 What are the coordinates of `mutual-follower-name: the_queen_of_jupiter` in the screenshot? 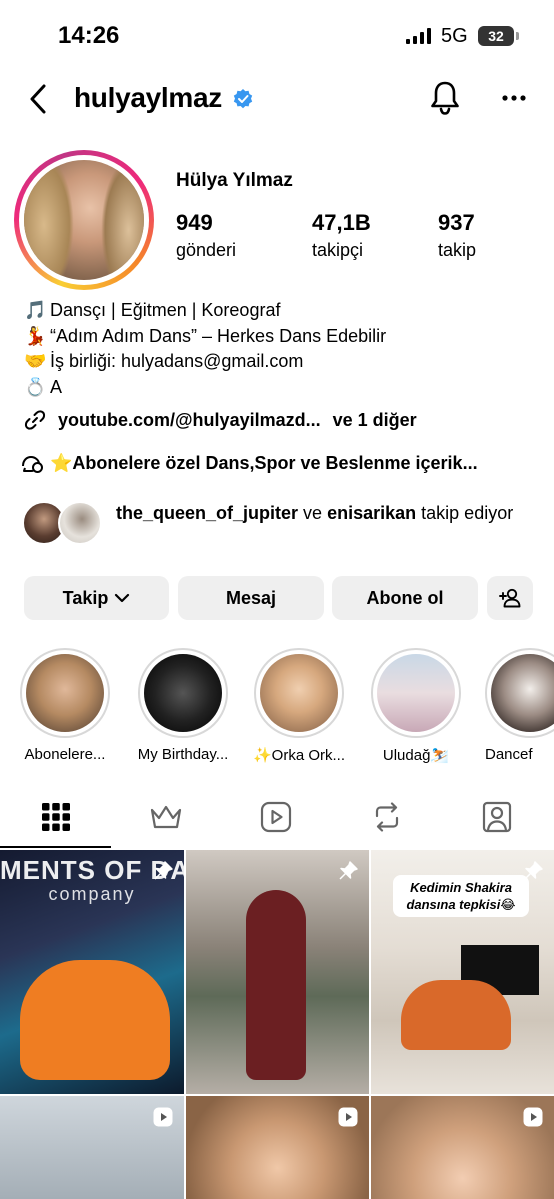 It's located at (207, 513).